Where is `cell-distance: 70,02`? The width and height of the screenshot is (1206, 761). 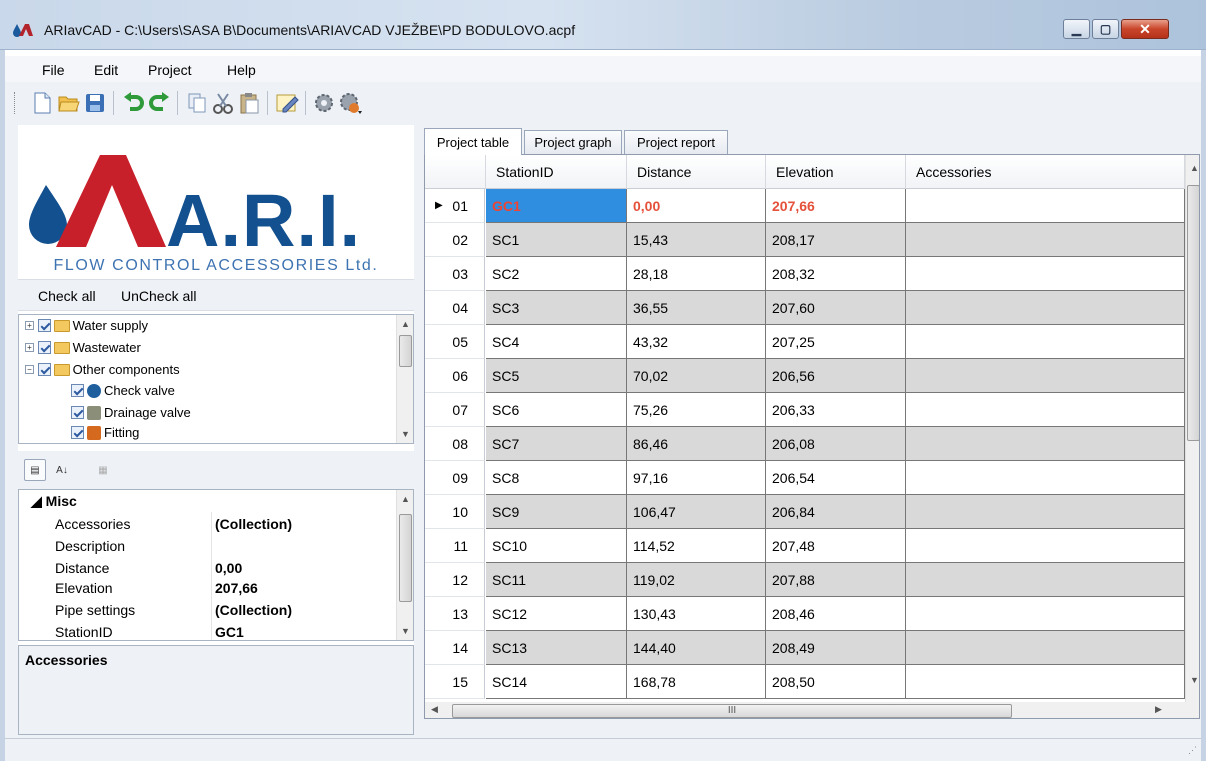 cell-distance: 70,02 is located at coordinates (696, 376).